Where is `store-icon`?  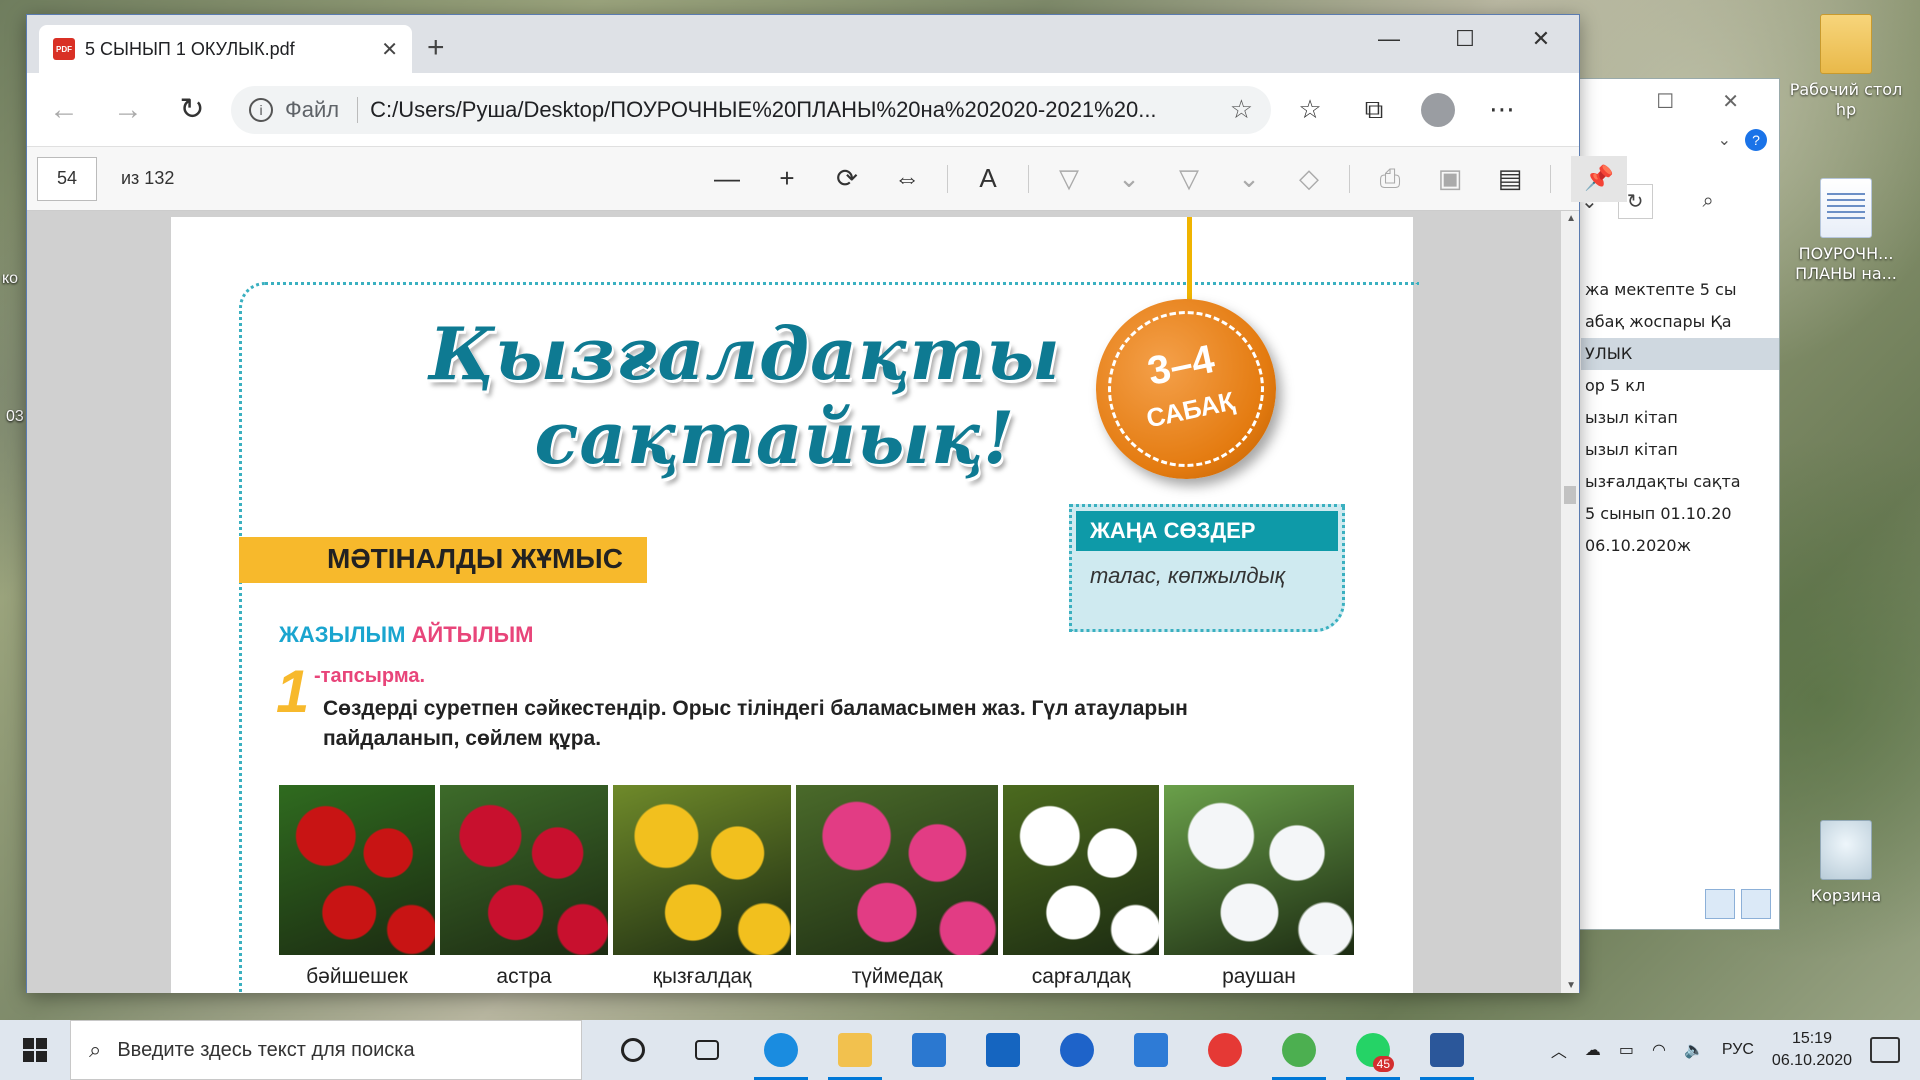 store-icon is located at coordinates (1151, 1050).